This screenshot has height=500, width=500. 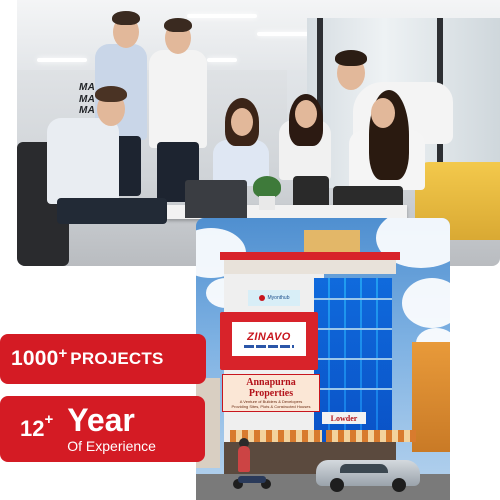 I want to click on experience-count: 12, so click(x=32, y=428).